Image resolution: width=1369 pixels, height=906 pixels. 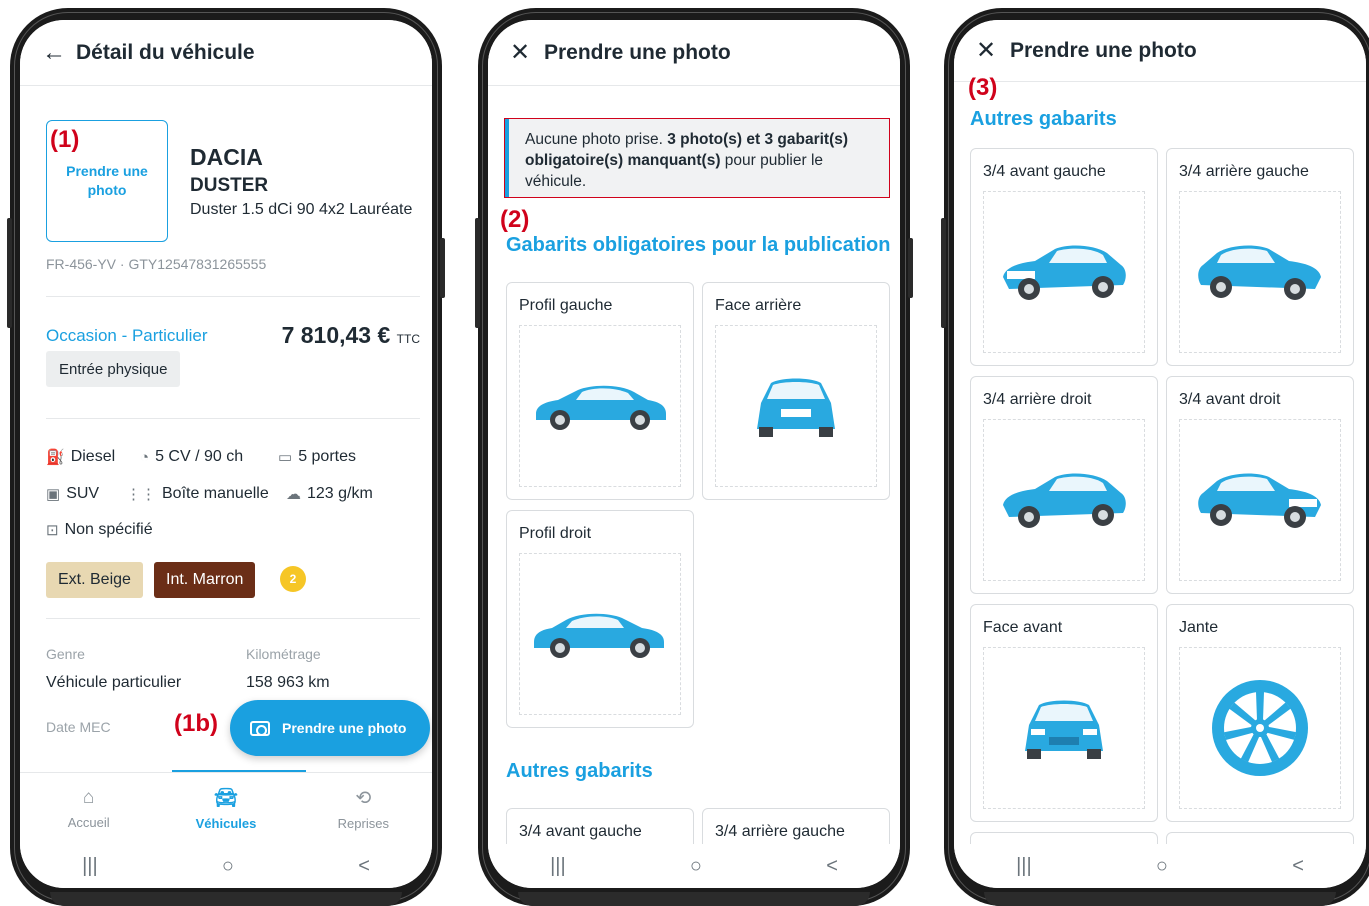 I want to click on annotation-3: (3), so click(x=983, y=87).